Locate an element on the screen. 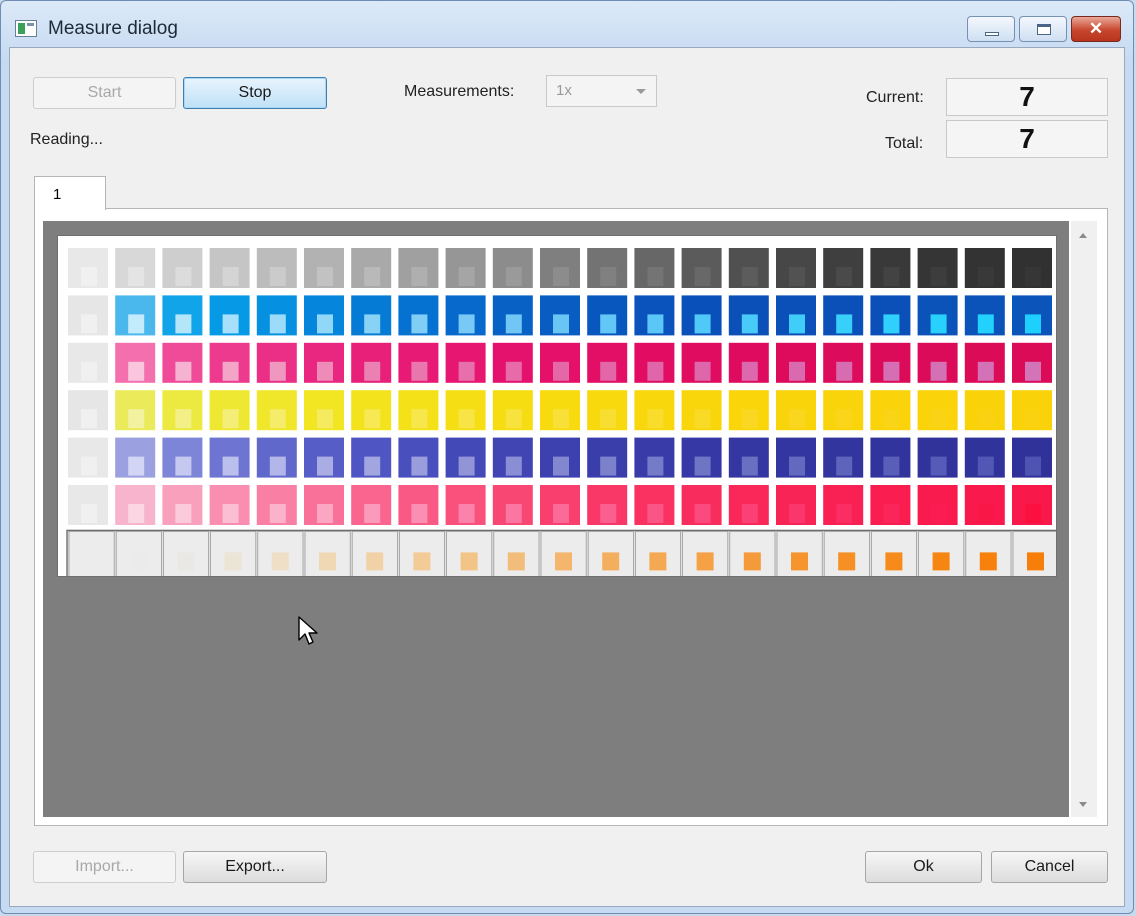 Image resolution: width=1136 pixels, height=916 pixels. maximize-icon is located at coordinates (1044, 29).